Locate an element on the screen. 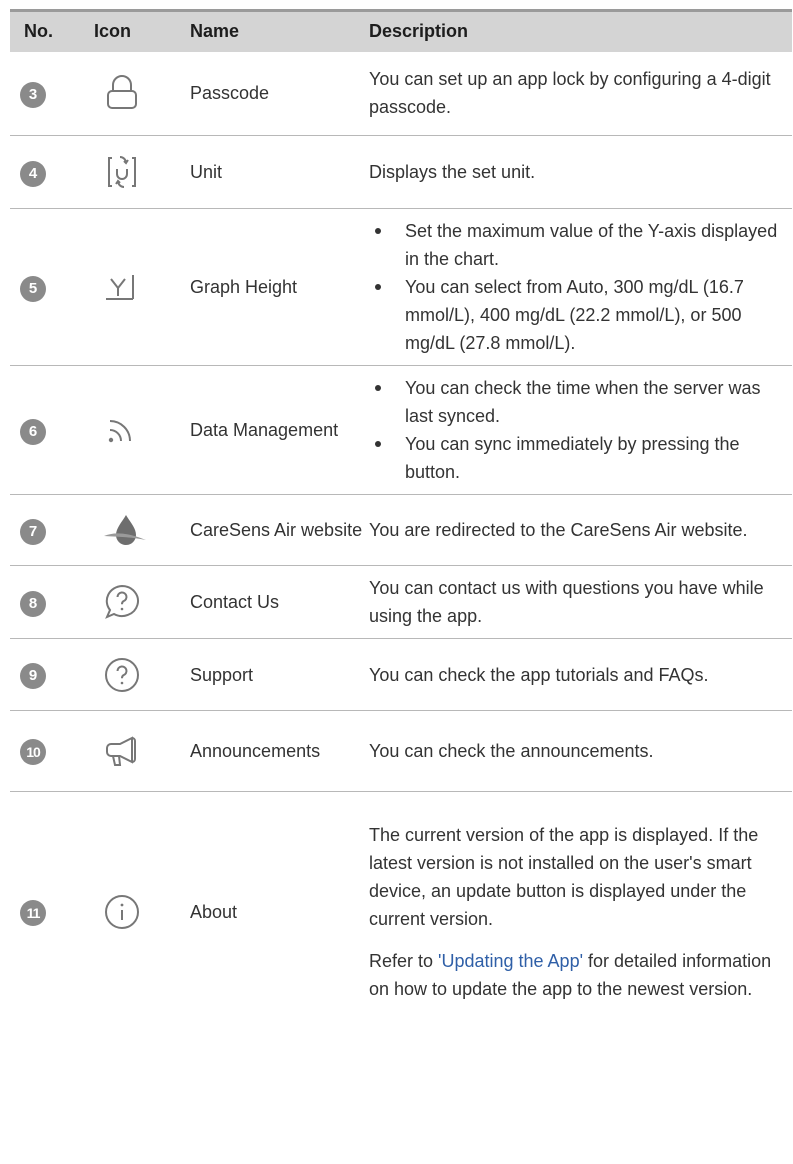 This screenshot has width=793, height=1164. help-circle-icon is located at coordinates (144, 675).